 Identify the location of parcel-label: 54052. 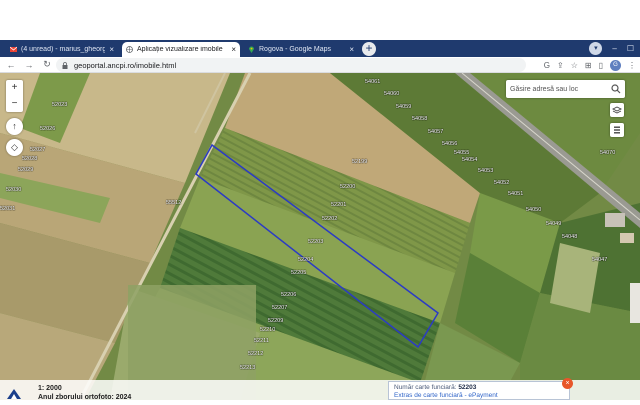
(501, 183).